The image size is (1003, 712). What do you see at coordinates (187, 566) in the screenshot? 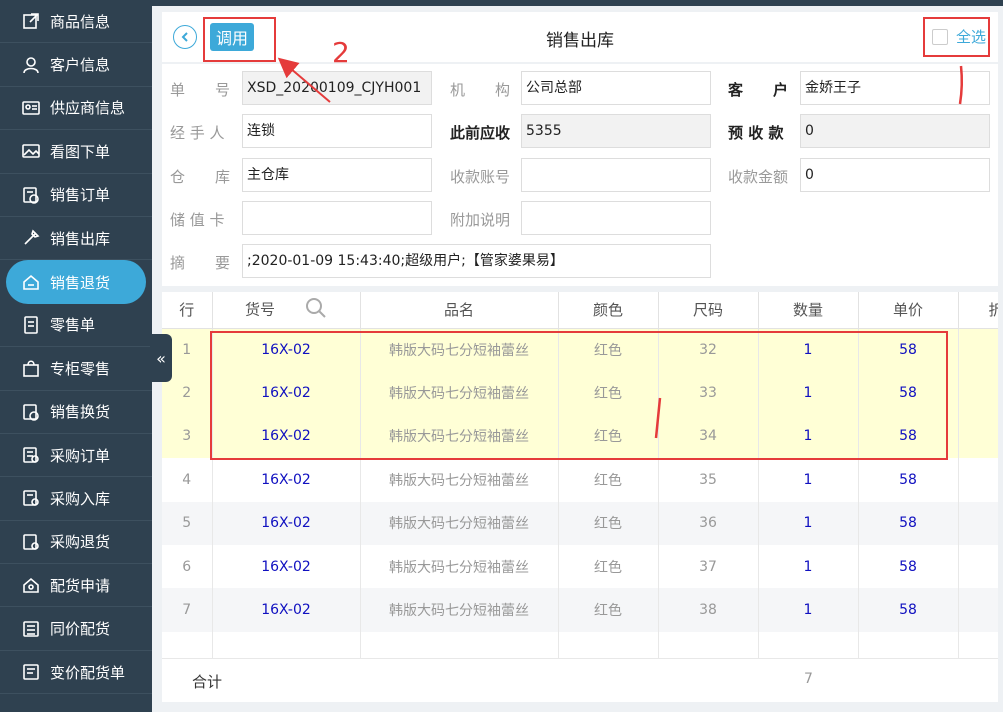
I see `cell-row-no: 6` at bounding box center [187, 566].